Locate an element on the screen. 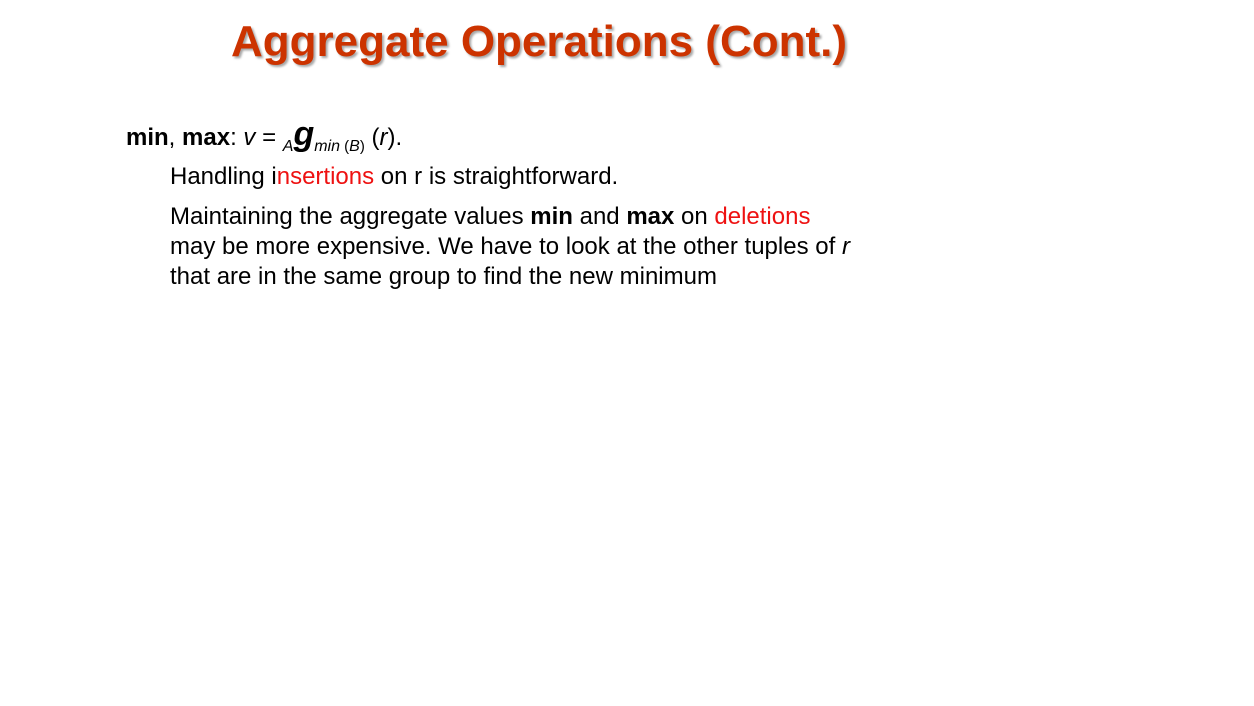  text-run: and is located at coordinates (599, 216).